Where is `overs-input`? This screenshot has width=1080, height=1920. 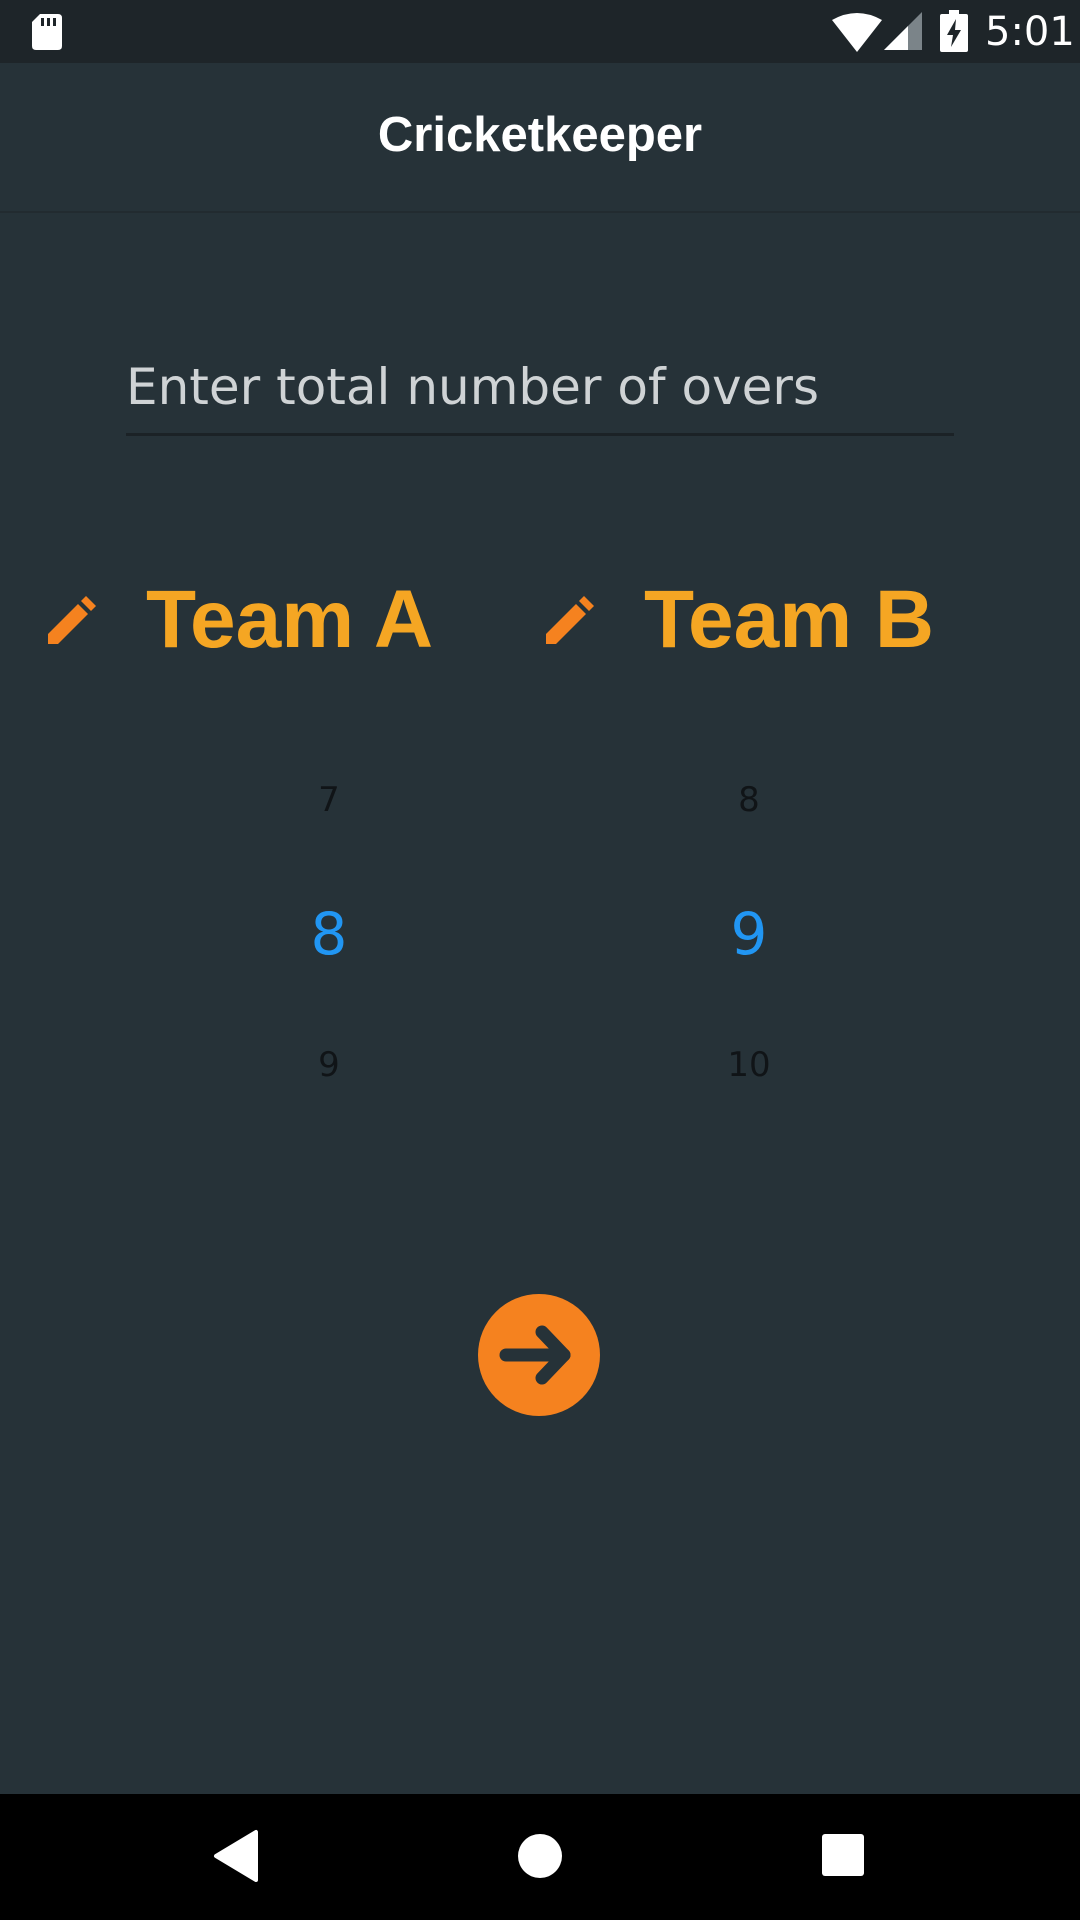 overs-input is located at coordinates (540, 386).